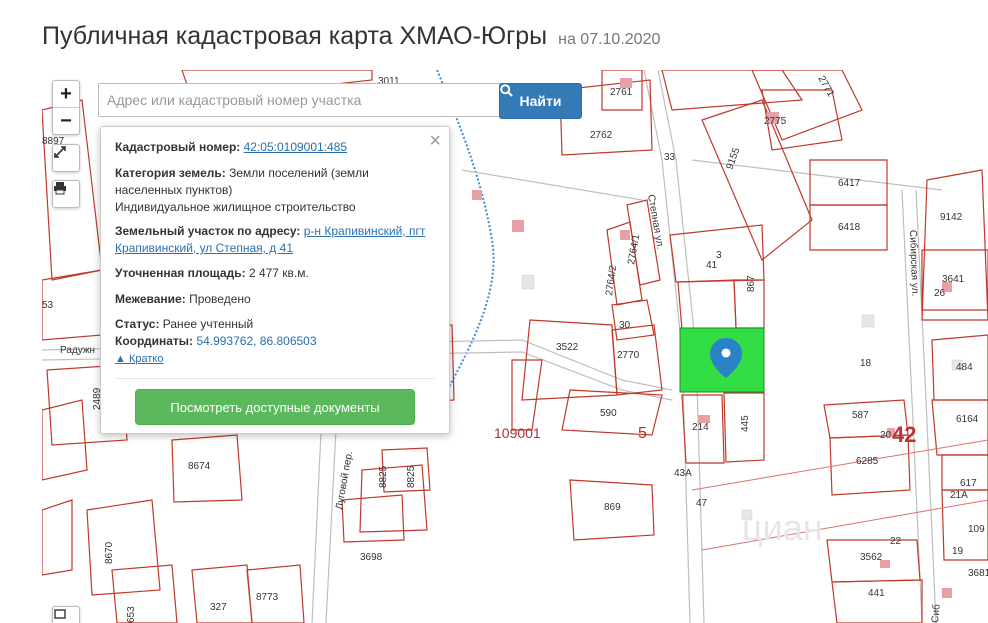 This screenshot has height=623, width=988. What do you see at coordinates (120, 359) in the screenshot?
I see `triangle-up-icon: ▲` at bounding box center [120, 359].